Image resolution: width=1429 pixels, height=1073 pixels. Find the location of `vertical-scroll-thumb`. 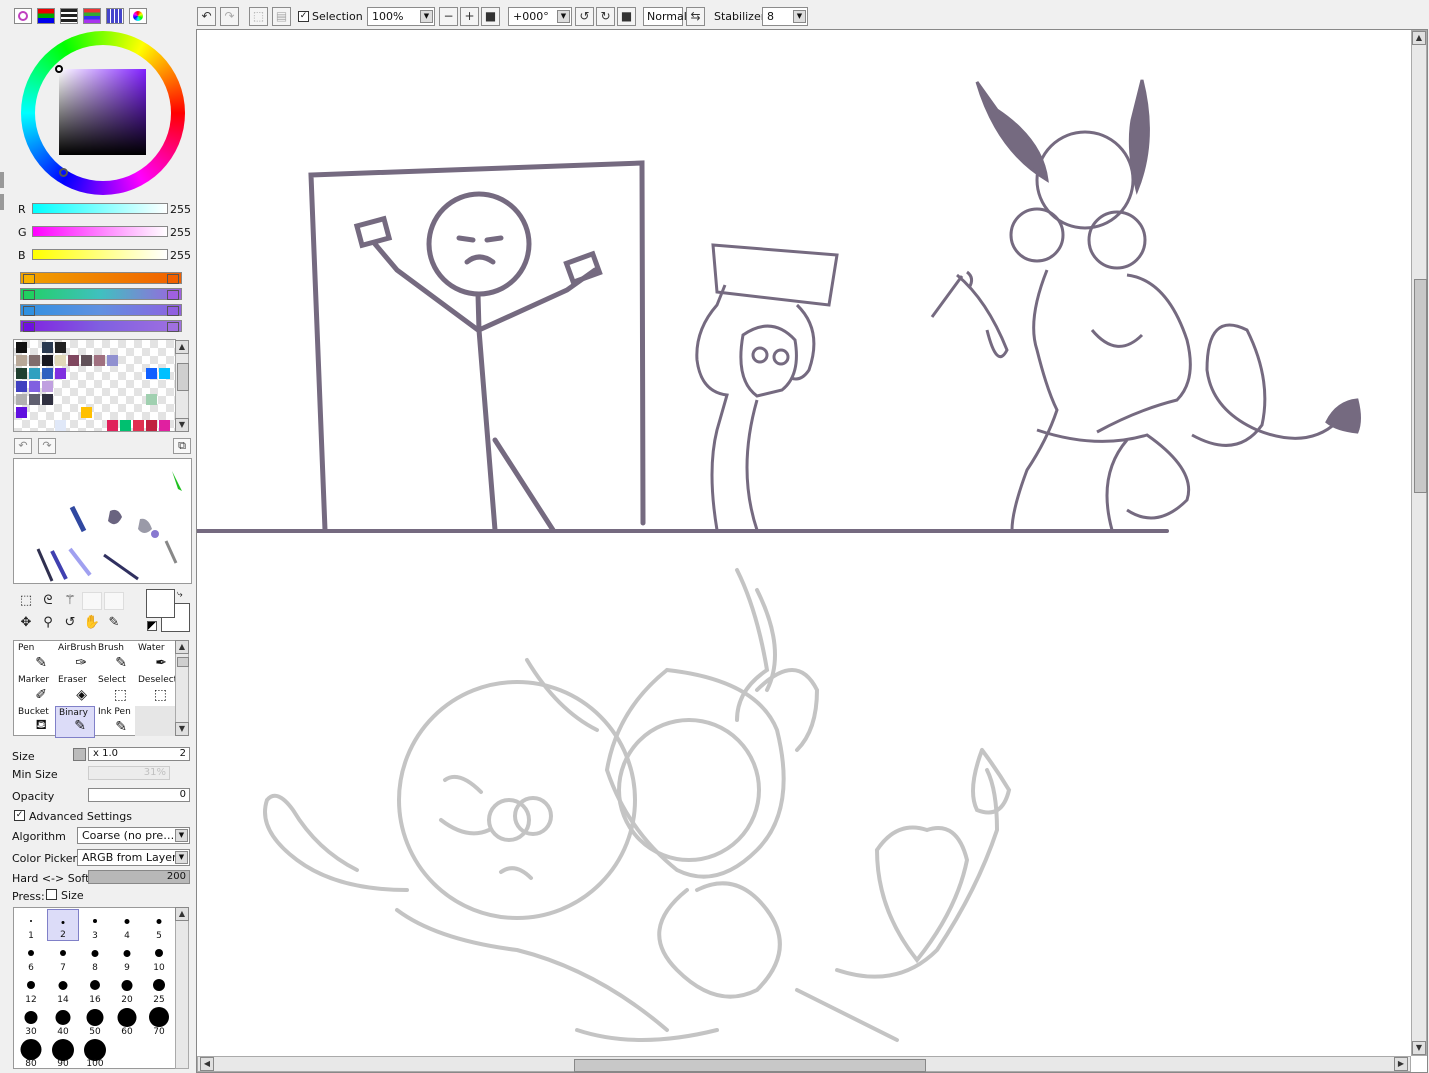

vertical-scroll-thumb is located at coordinates (1420, 386).